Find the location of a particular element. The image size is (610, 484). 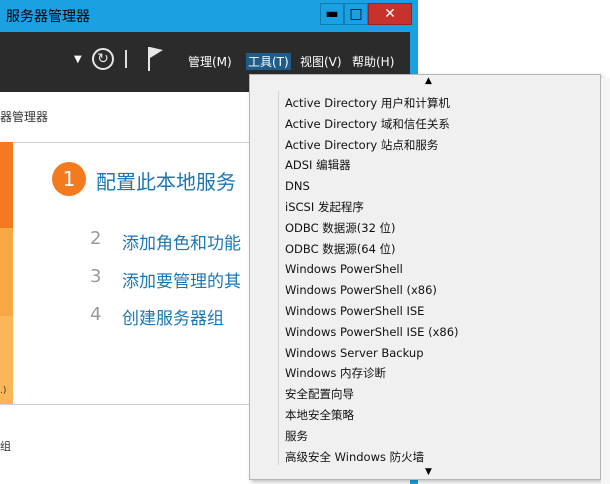

tile-quick-start is located at coordinates (6, 185).